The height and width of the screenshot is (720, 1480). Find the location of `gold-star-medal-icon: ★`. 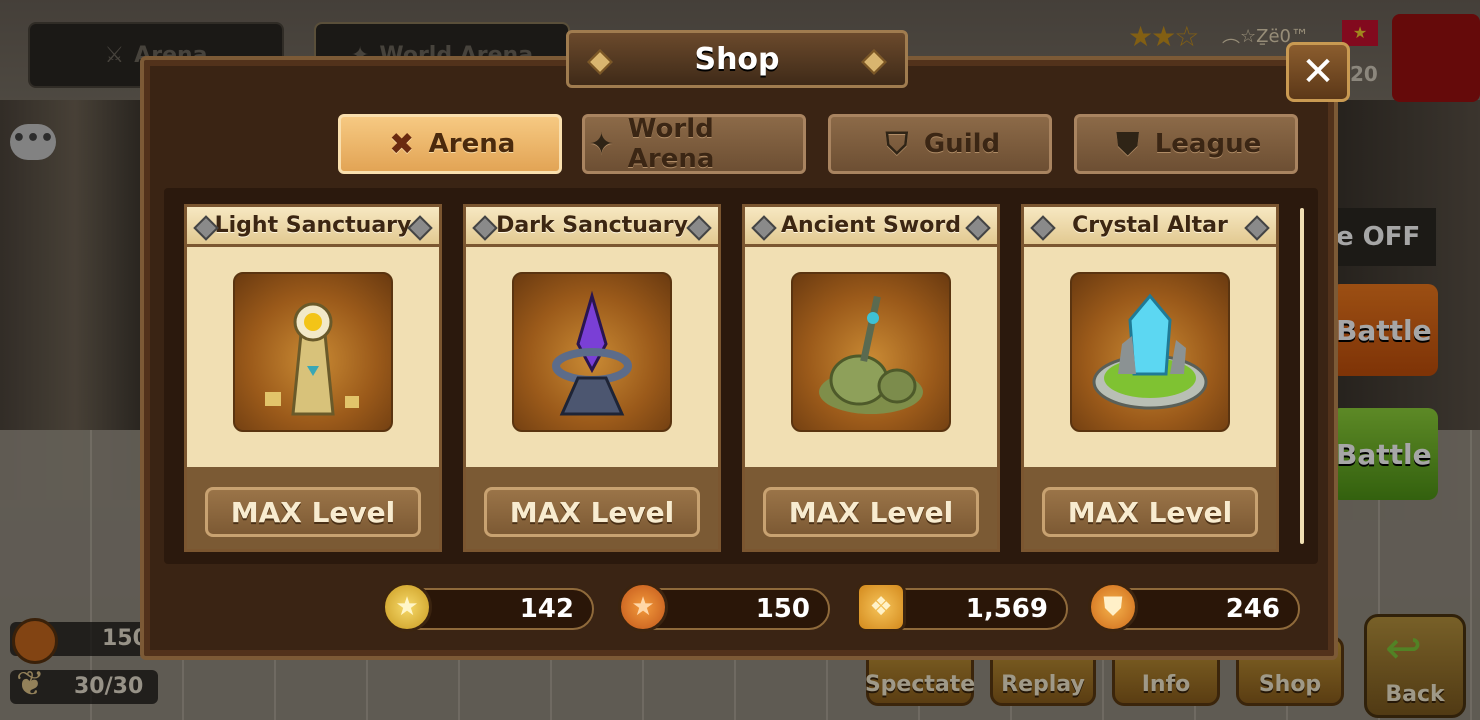

gold-star-medal-icon: ★ is located at coordinates (407, 607).